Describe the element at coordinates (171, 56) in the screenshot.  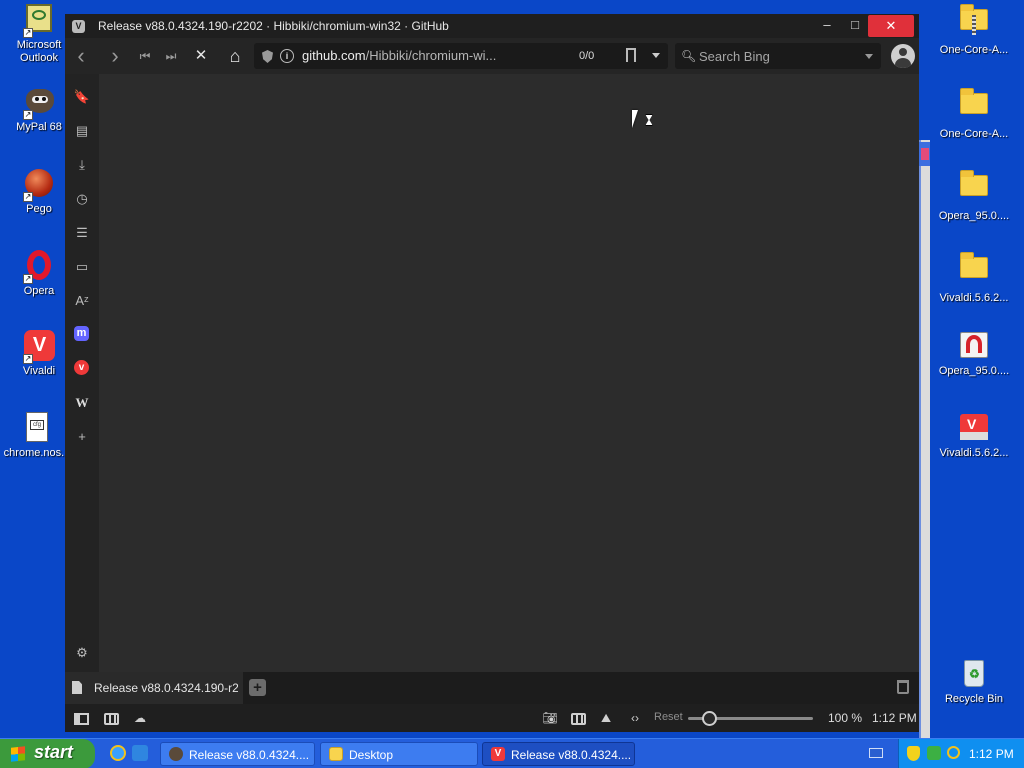
I see `fast-forward-button: ⏭` at that location.